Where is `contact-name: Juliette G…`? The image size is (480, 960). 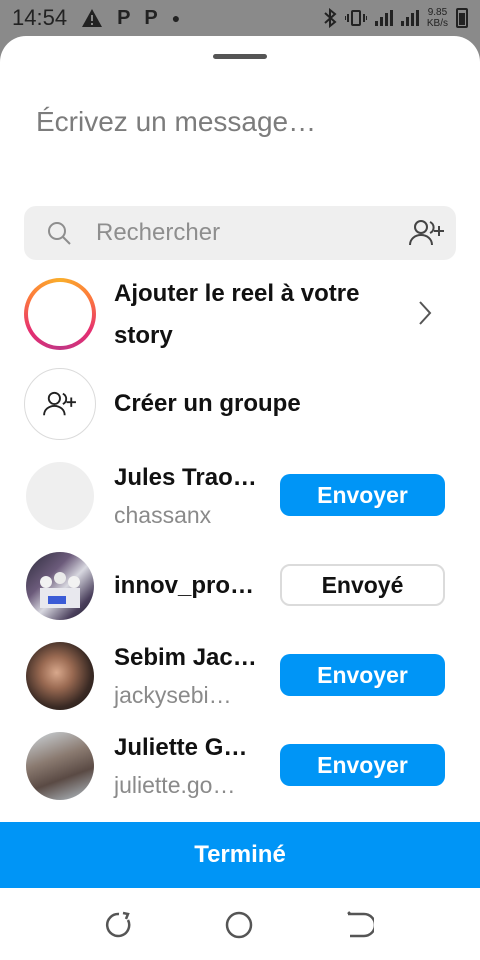 contact-name: Juliette G… is located at coordinates (181, 747).